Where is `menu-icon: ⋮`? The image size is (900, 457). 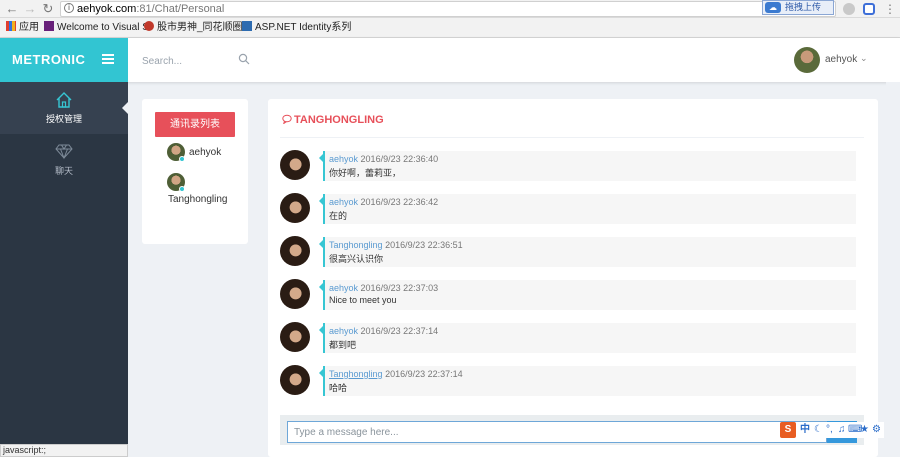 menu-icon: ⋮ is located at coordinates (890, 9).